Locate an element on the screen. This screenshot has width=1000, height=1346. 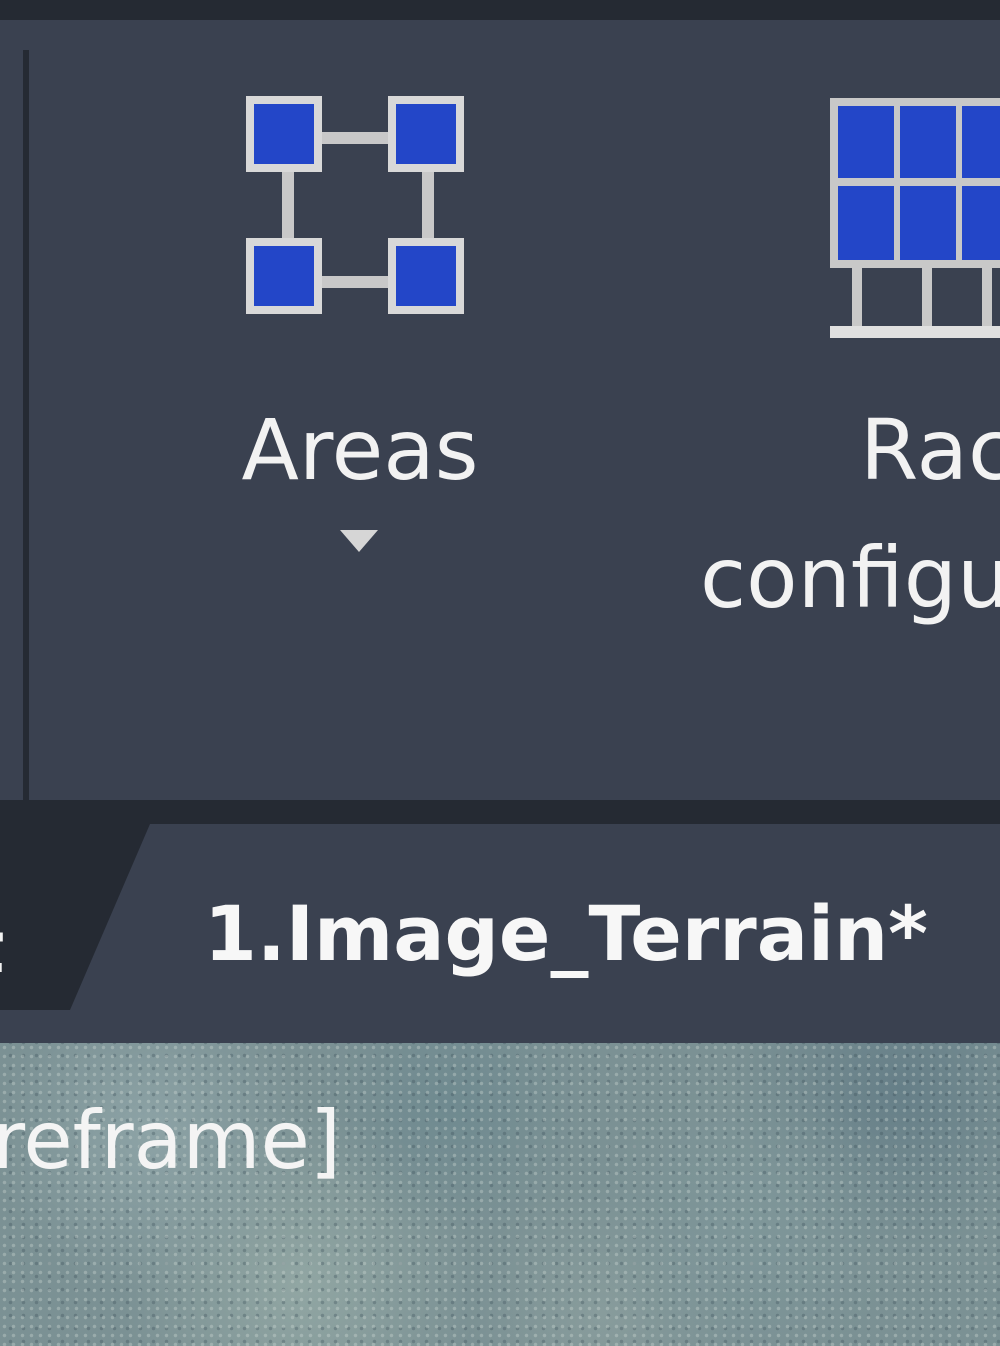
areas-button: Areas is located at coordinates (360, 340).